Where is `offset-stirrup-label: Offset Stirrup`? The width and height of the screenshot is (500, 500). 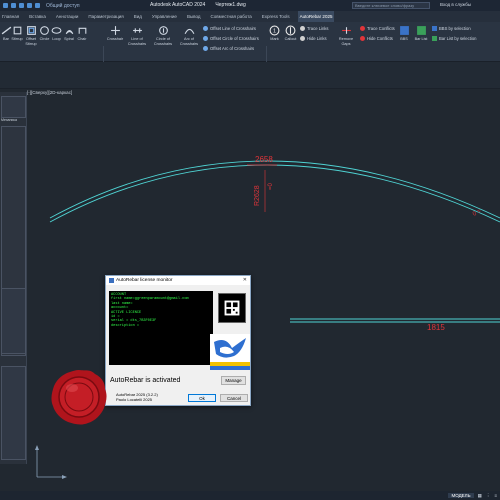
offset-stirrup-label: Offset Stirrup is located at coordinates (31, 41).